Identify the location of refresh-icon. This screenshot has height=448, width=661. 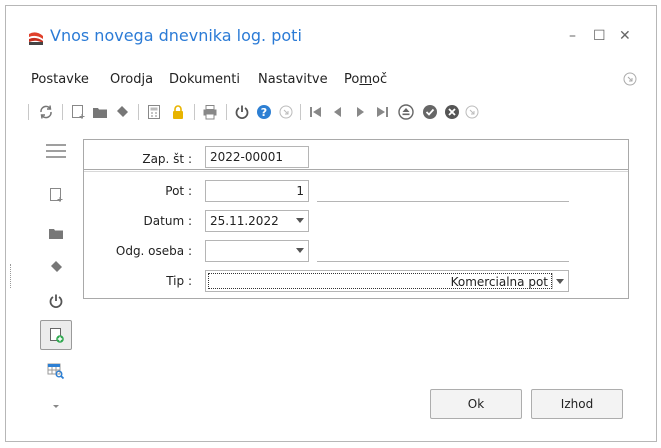
(46, 112).